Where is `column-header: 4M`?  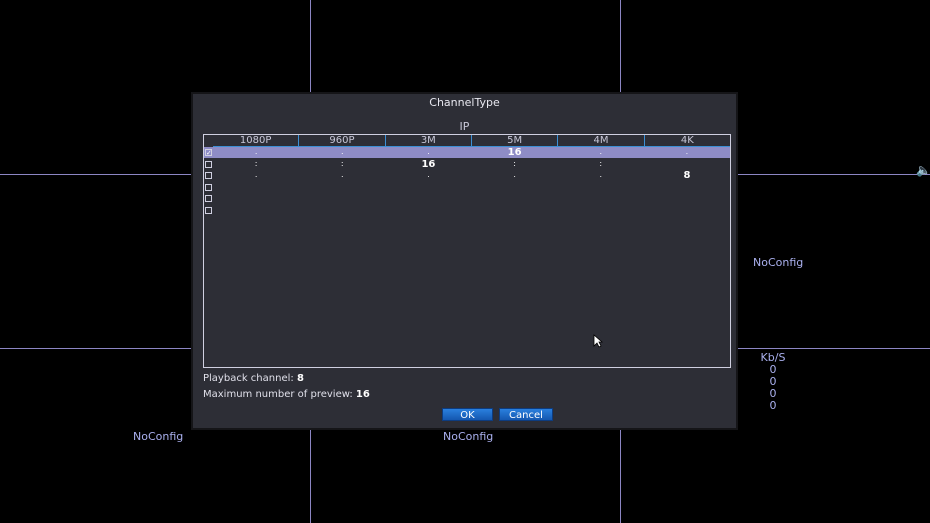 column-header: 4M is located at coordinates (601, 141).